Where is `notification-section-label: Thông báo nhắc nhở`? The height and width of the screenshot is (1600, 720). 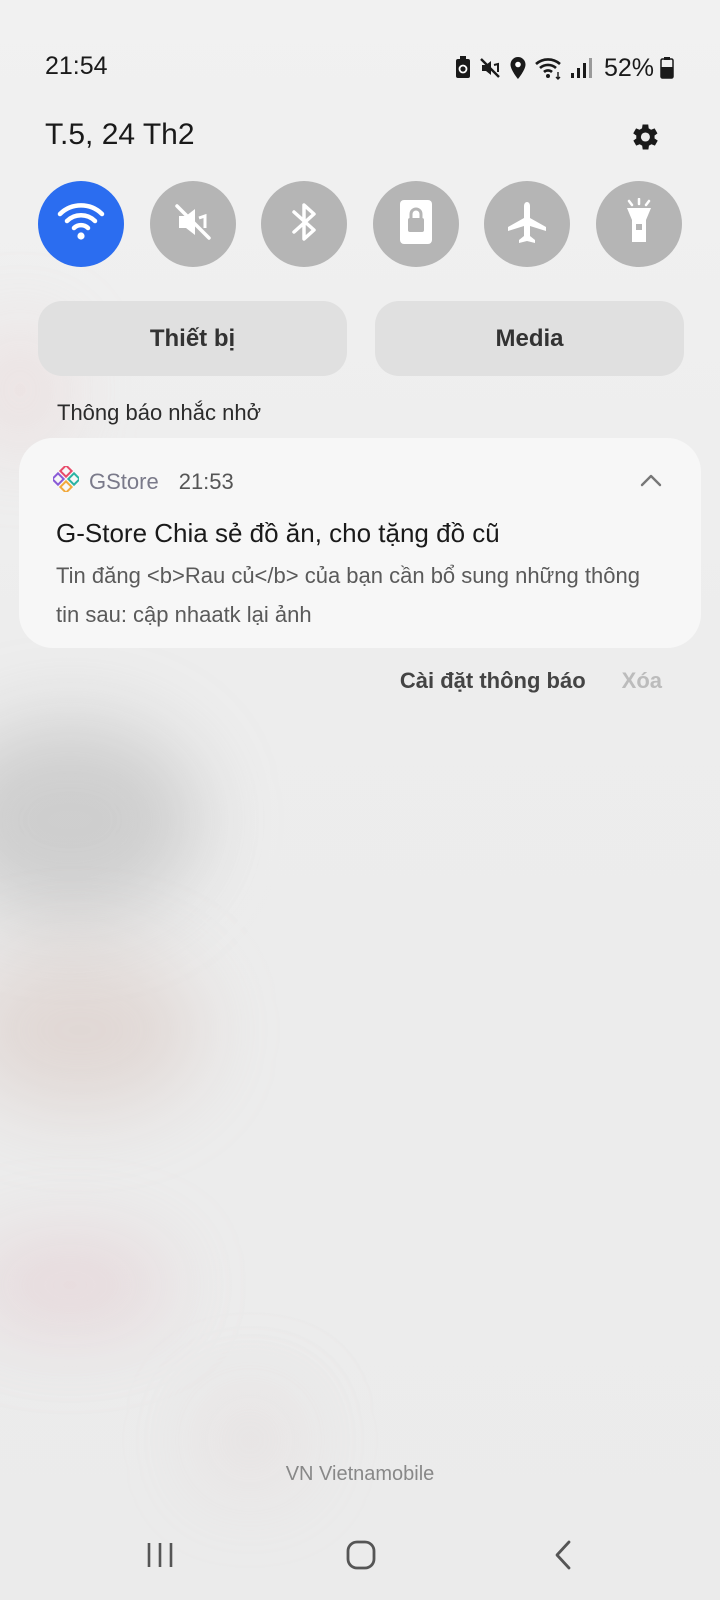
notification-section-label: Thông báo nhắc nhở is located at coordinates (159, 412).